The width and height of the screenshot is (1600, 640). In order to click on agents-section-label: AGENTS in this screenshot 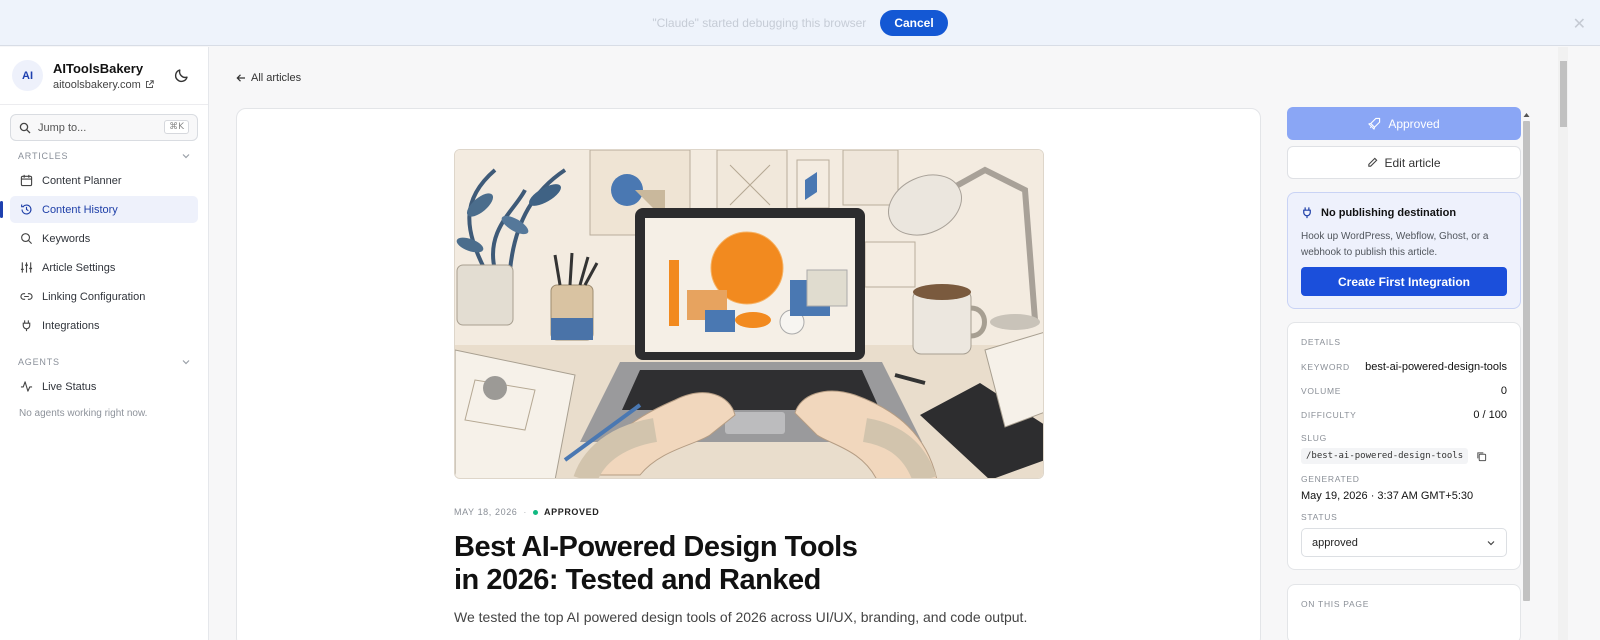, I will do `click(39, 362)`.